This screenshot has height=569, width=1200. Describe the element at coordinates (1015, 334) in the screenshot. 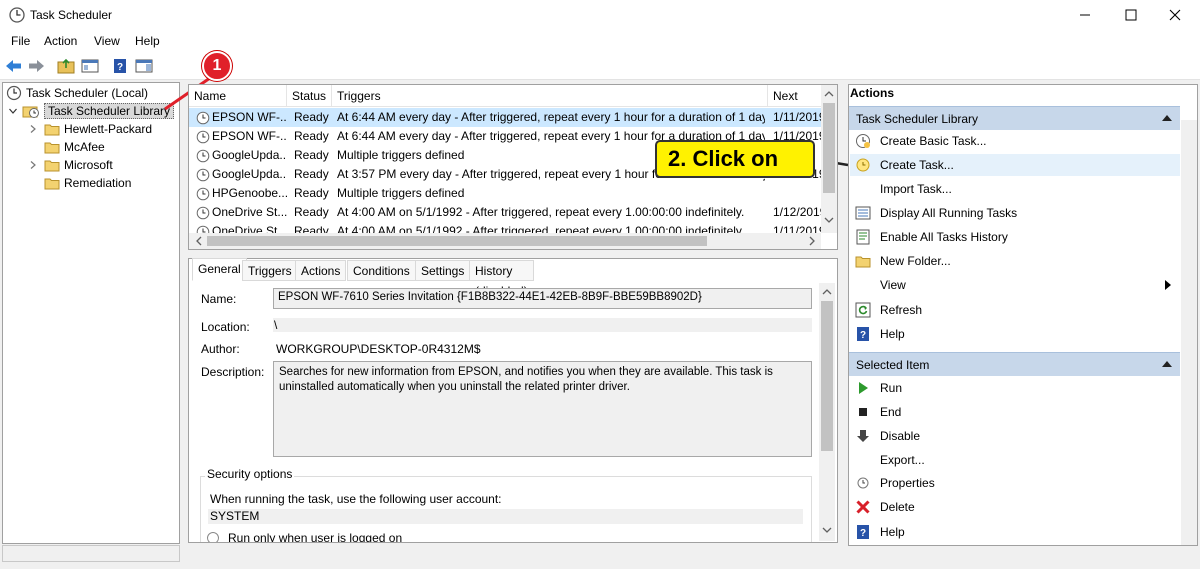

I see `action-help: ? Help` at that location.